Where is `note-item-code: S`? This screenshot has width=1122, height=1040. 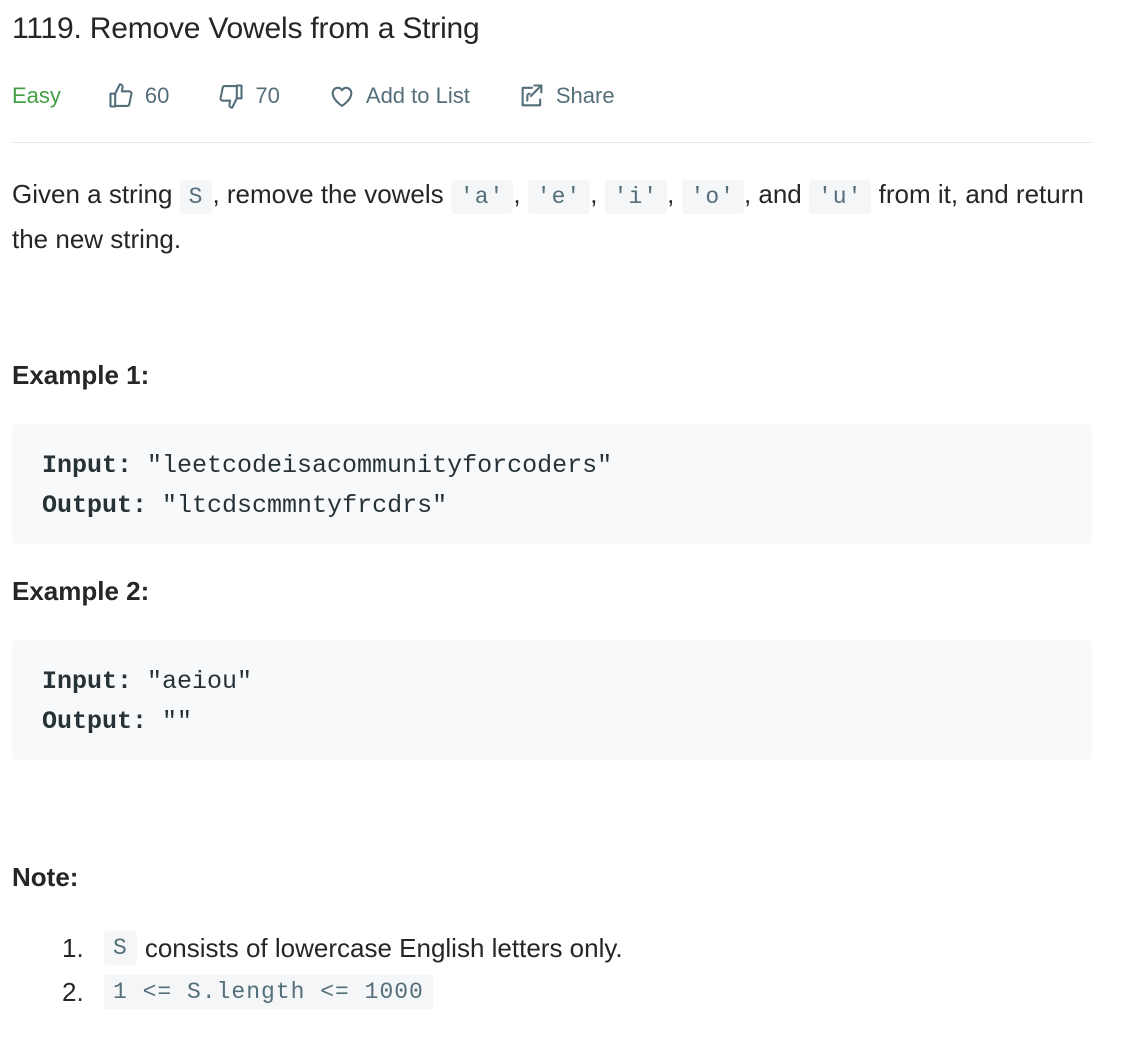 note-item-code: S is located at coordinates (120, 948).